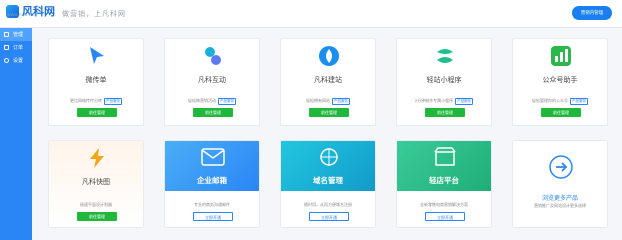 Image resolution: width=622 pixels, height=240 pixels. Describe the element at coordinates (560, 101) in the screenshot. I see `product-desc: 轻松管理你的公众号 产品服务` at that location.